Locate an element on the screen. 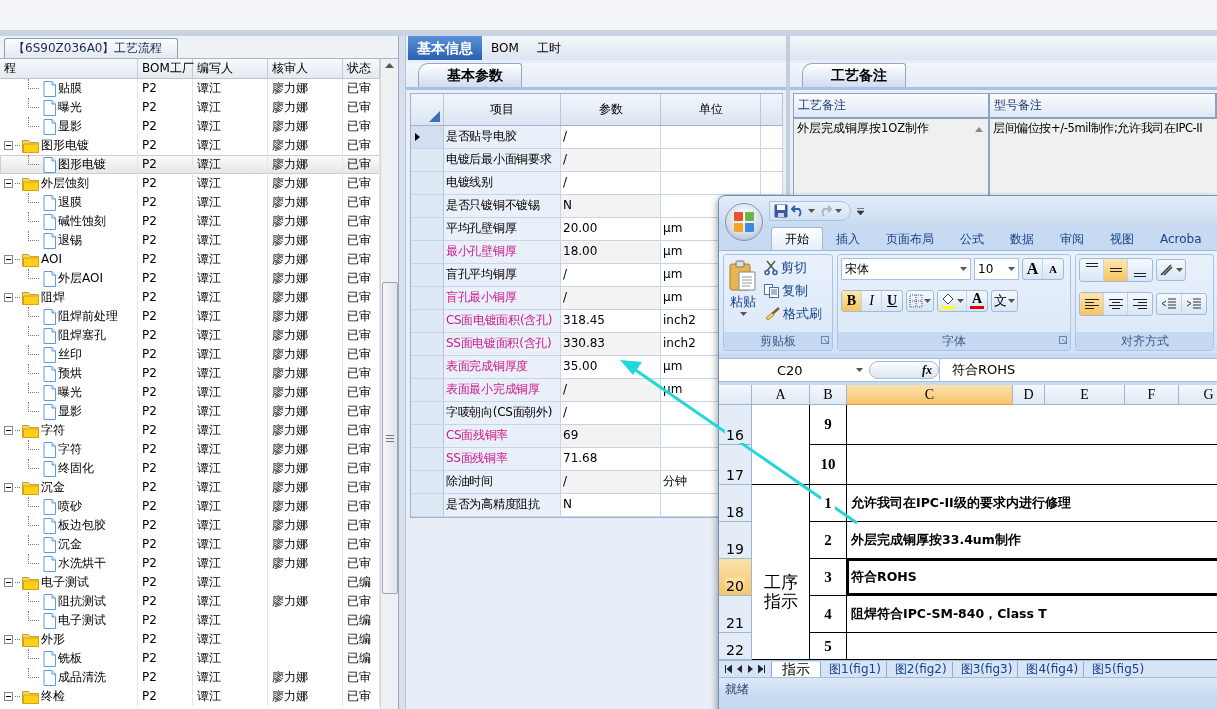 This screenshot has width=1217, height=709. table-row: 预烘 P2 谭江 廖力娜 已审 is located at coordinates (190, 373).